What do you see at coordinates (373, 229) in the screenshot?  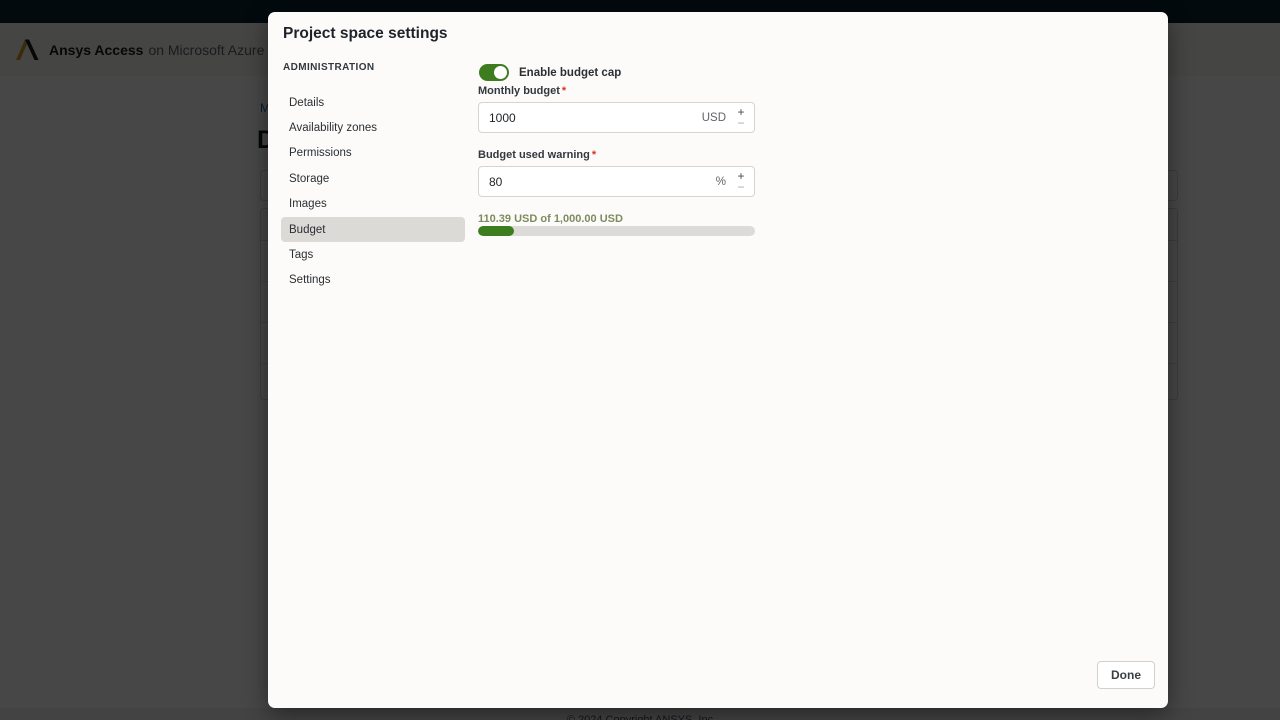 I see `nav-item-budget: Budget` at bounding box center [373, 229].